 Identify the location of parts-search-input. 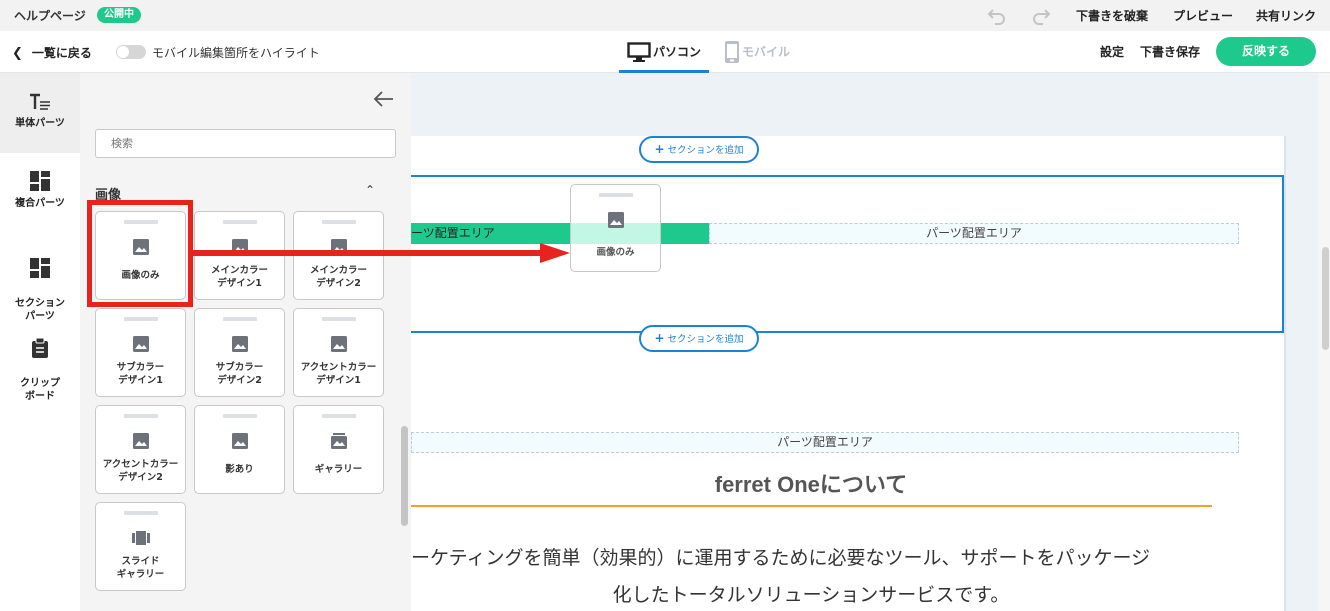
(245, 143).